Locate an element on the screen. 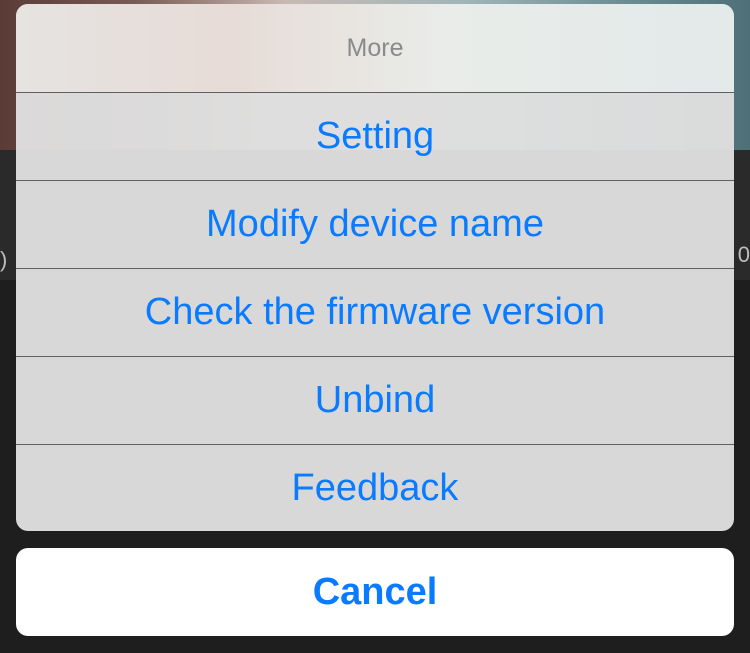 The image size is (750, 653). unbind-label: Unbind is located at coordinates (375, 400).